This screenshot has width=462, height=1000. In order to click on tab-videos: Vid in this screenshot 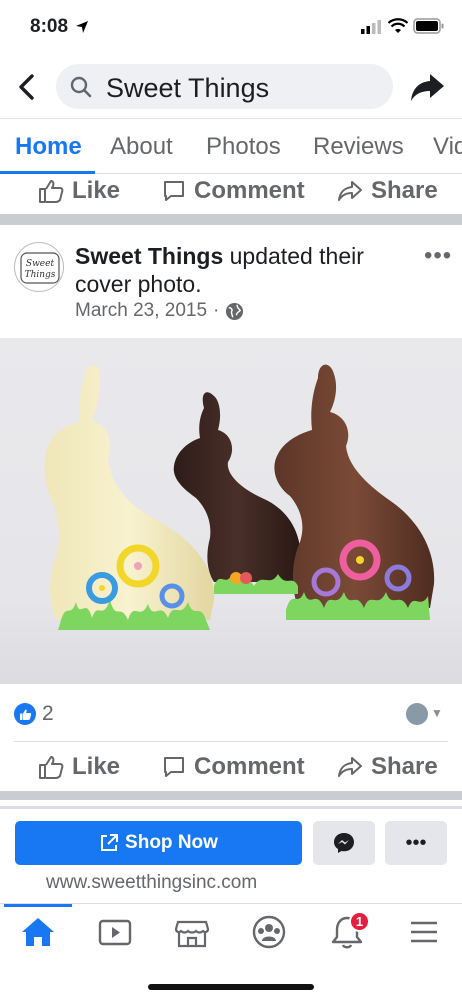, I will do `click(447, 147)`.